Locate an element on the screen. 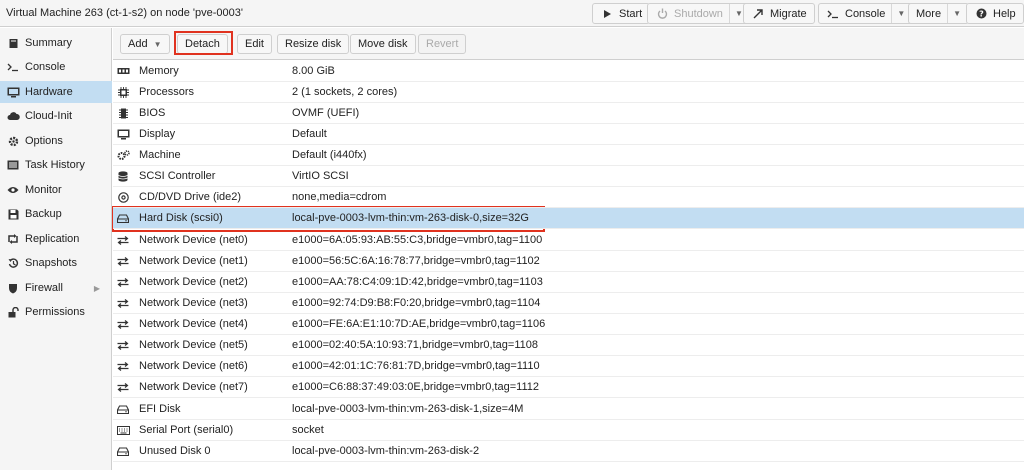 Image resolution: width=1024 pixels, height=470 pixels. start-button-label: Start is located at coordinates (631, 13).